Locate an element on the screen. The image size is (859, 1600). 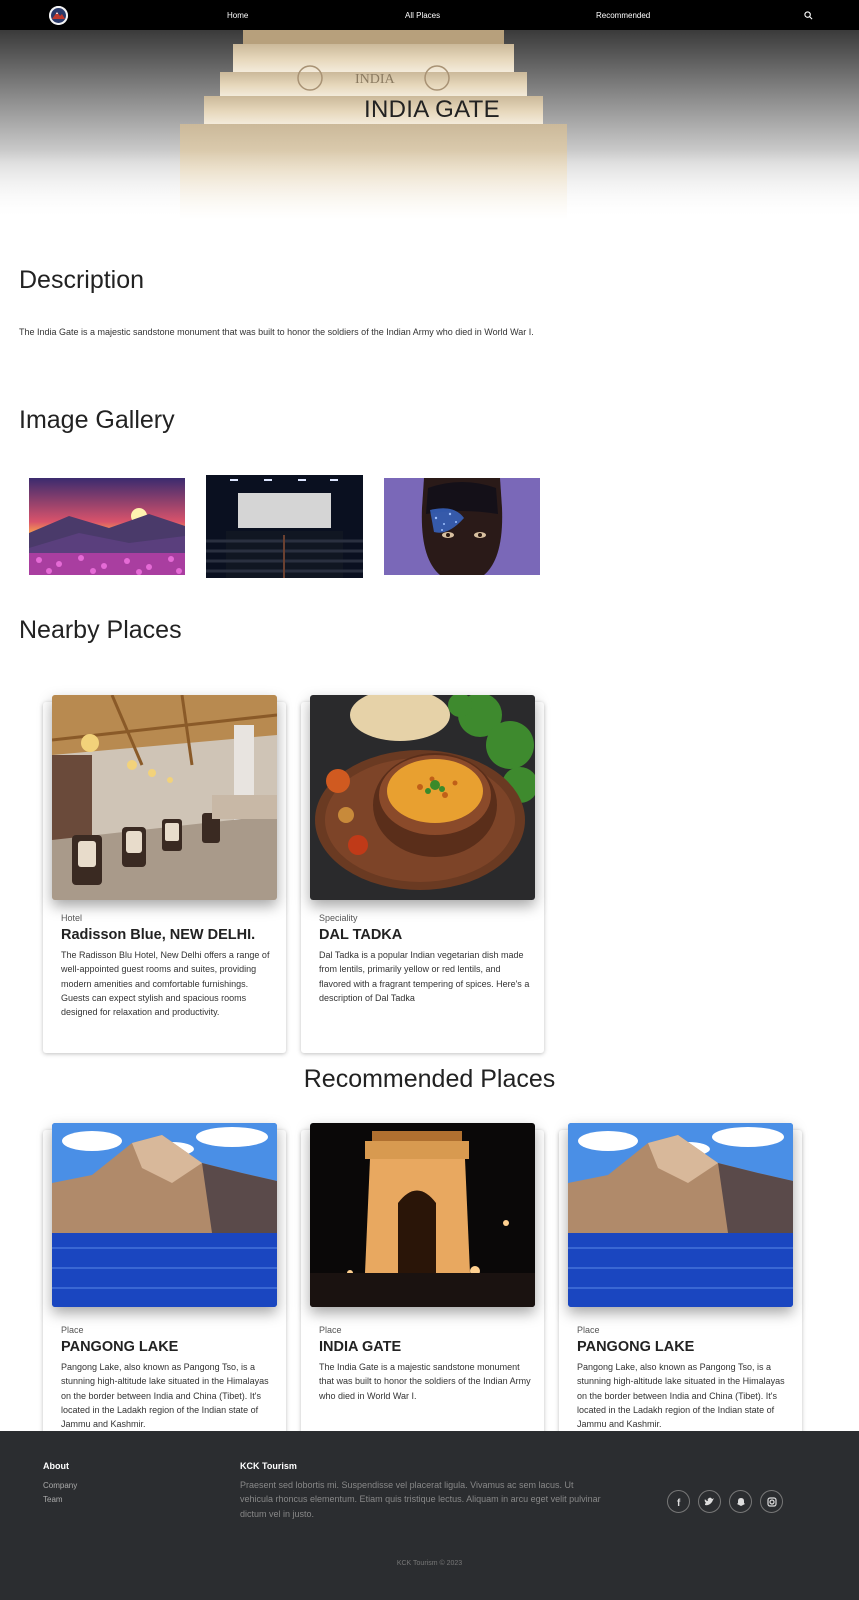
india-gate-image is located at coordinates (422, 1215).